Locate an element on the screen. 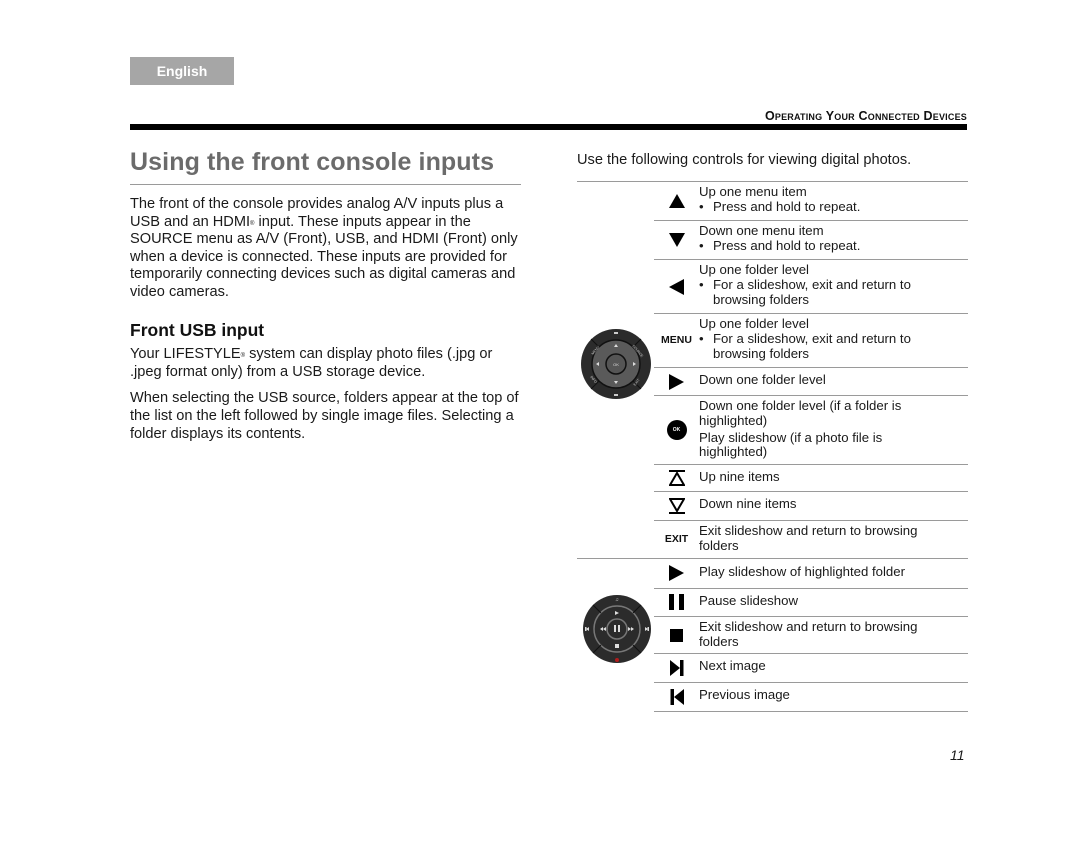  control-label: Previous image is located at coordinates (744, 695).